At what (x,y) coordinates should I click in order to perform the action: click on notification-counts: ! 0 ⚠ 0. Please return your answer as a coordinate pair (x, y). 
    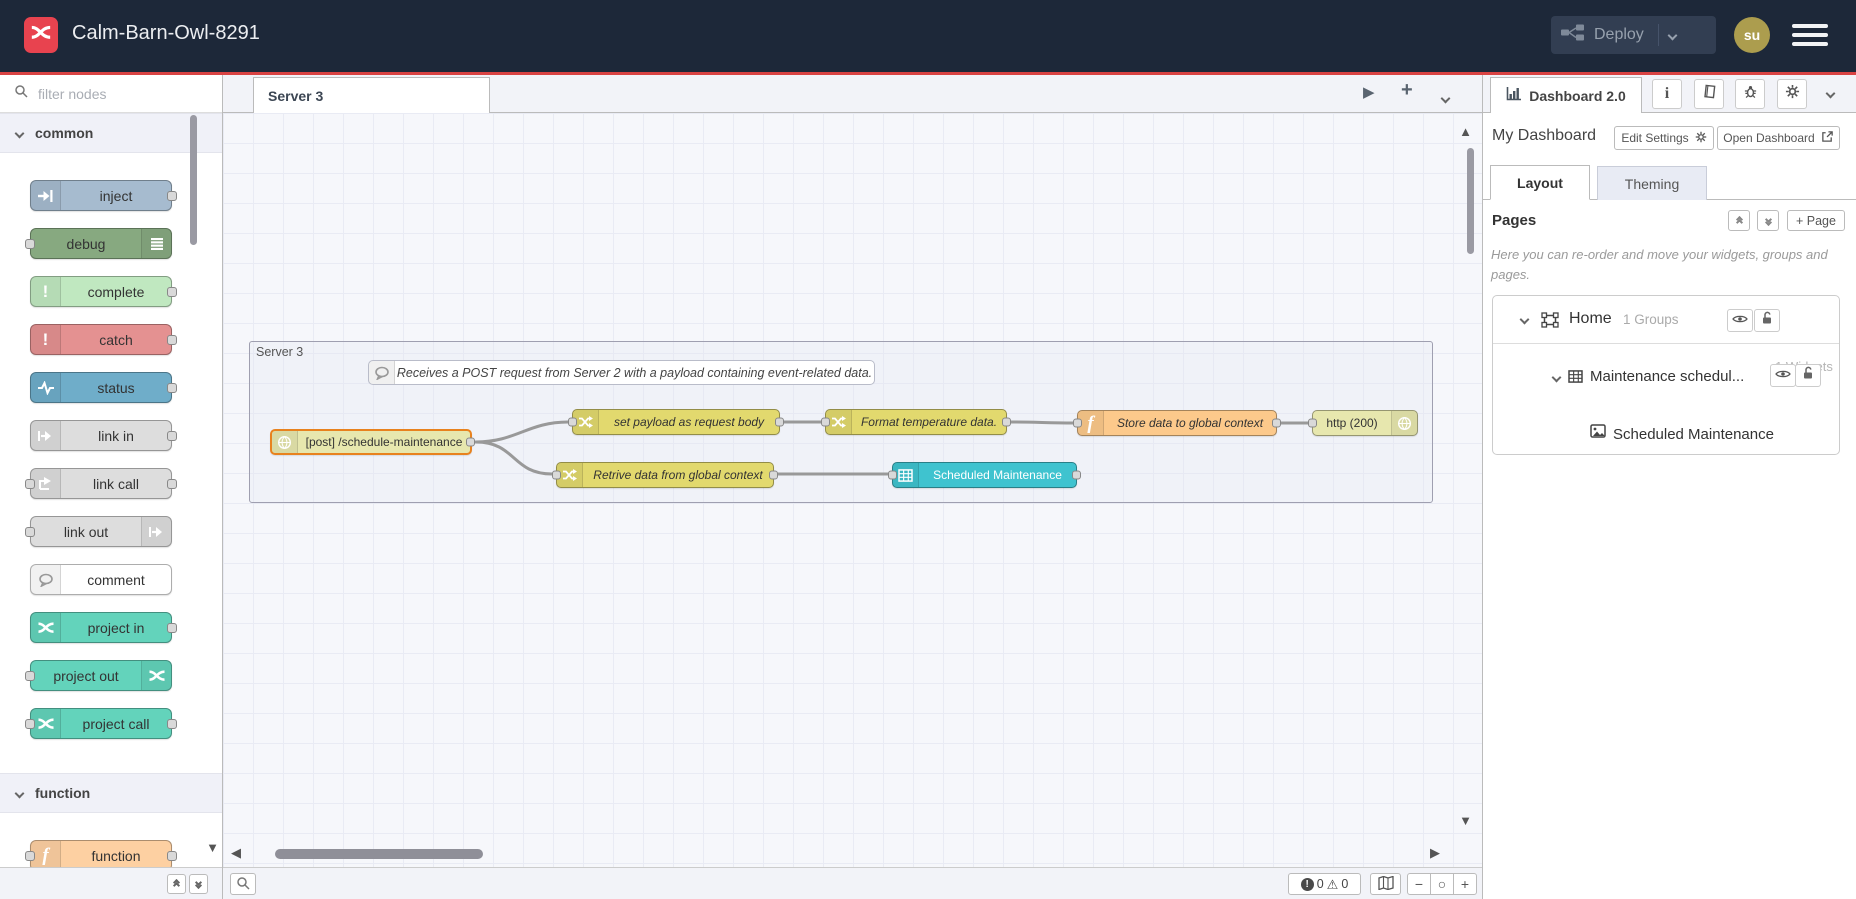
    Looking at the image, I should click on (1324, 884).